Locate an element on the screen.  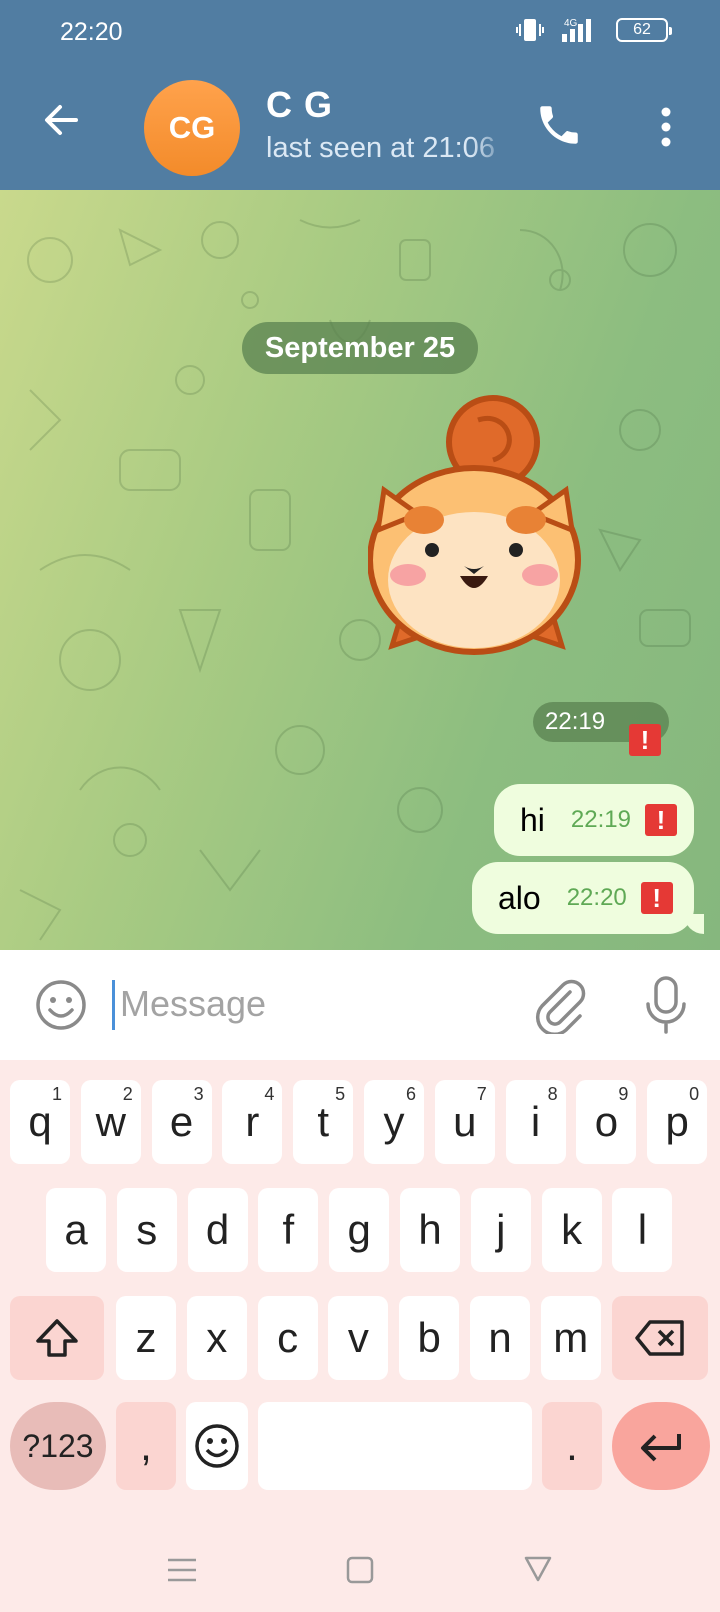
key-number-hint: 6 is located at coordinates (410, 1094).